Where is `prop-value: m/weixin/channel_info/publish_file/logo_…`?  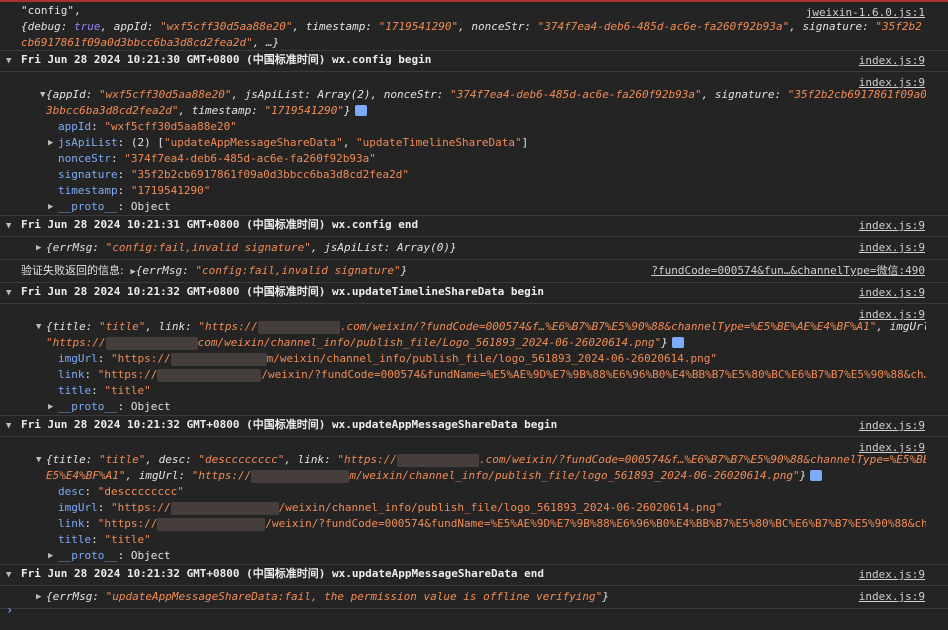
prop-value: m/weixin/channel_info/publish_file/logo_… is located at coordinates (491, 358).